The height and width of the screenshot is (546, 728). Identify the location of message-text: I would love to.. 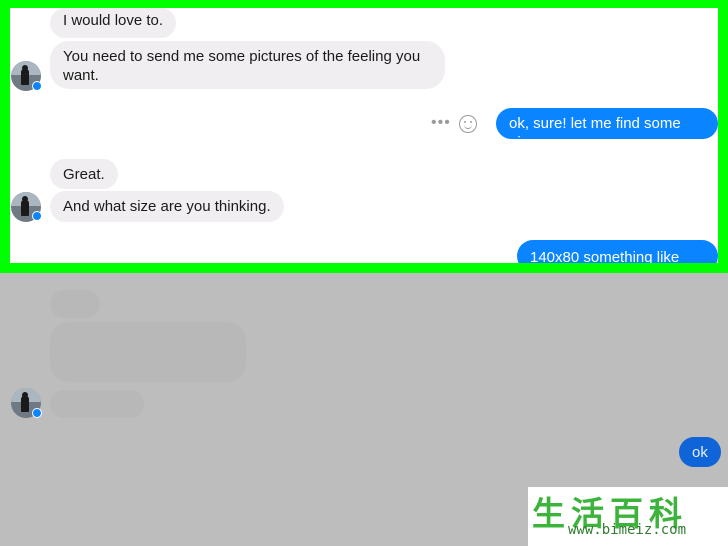
(113, 20).